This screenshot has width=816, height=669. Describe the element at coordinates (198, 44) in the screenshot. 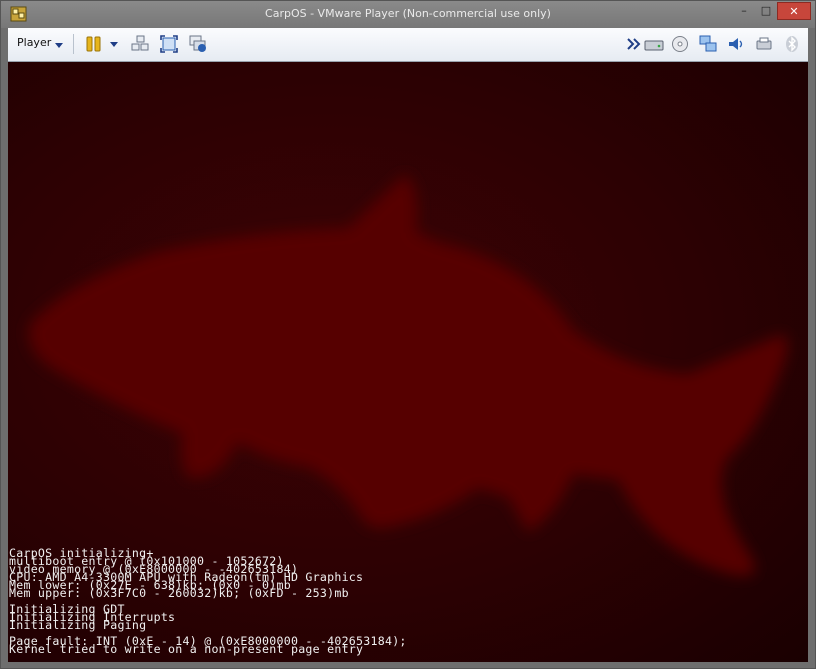

I see `unity-icon` at that location.